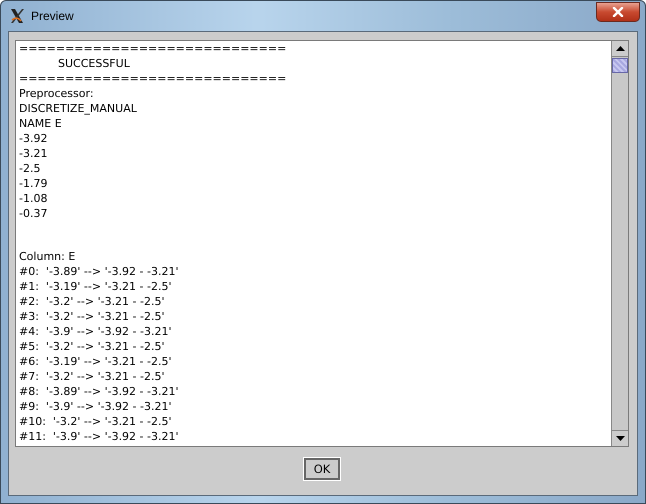 The image size is (646, 504). I want to click on output-line: SUCCESSFUL, so click(94, 63).